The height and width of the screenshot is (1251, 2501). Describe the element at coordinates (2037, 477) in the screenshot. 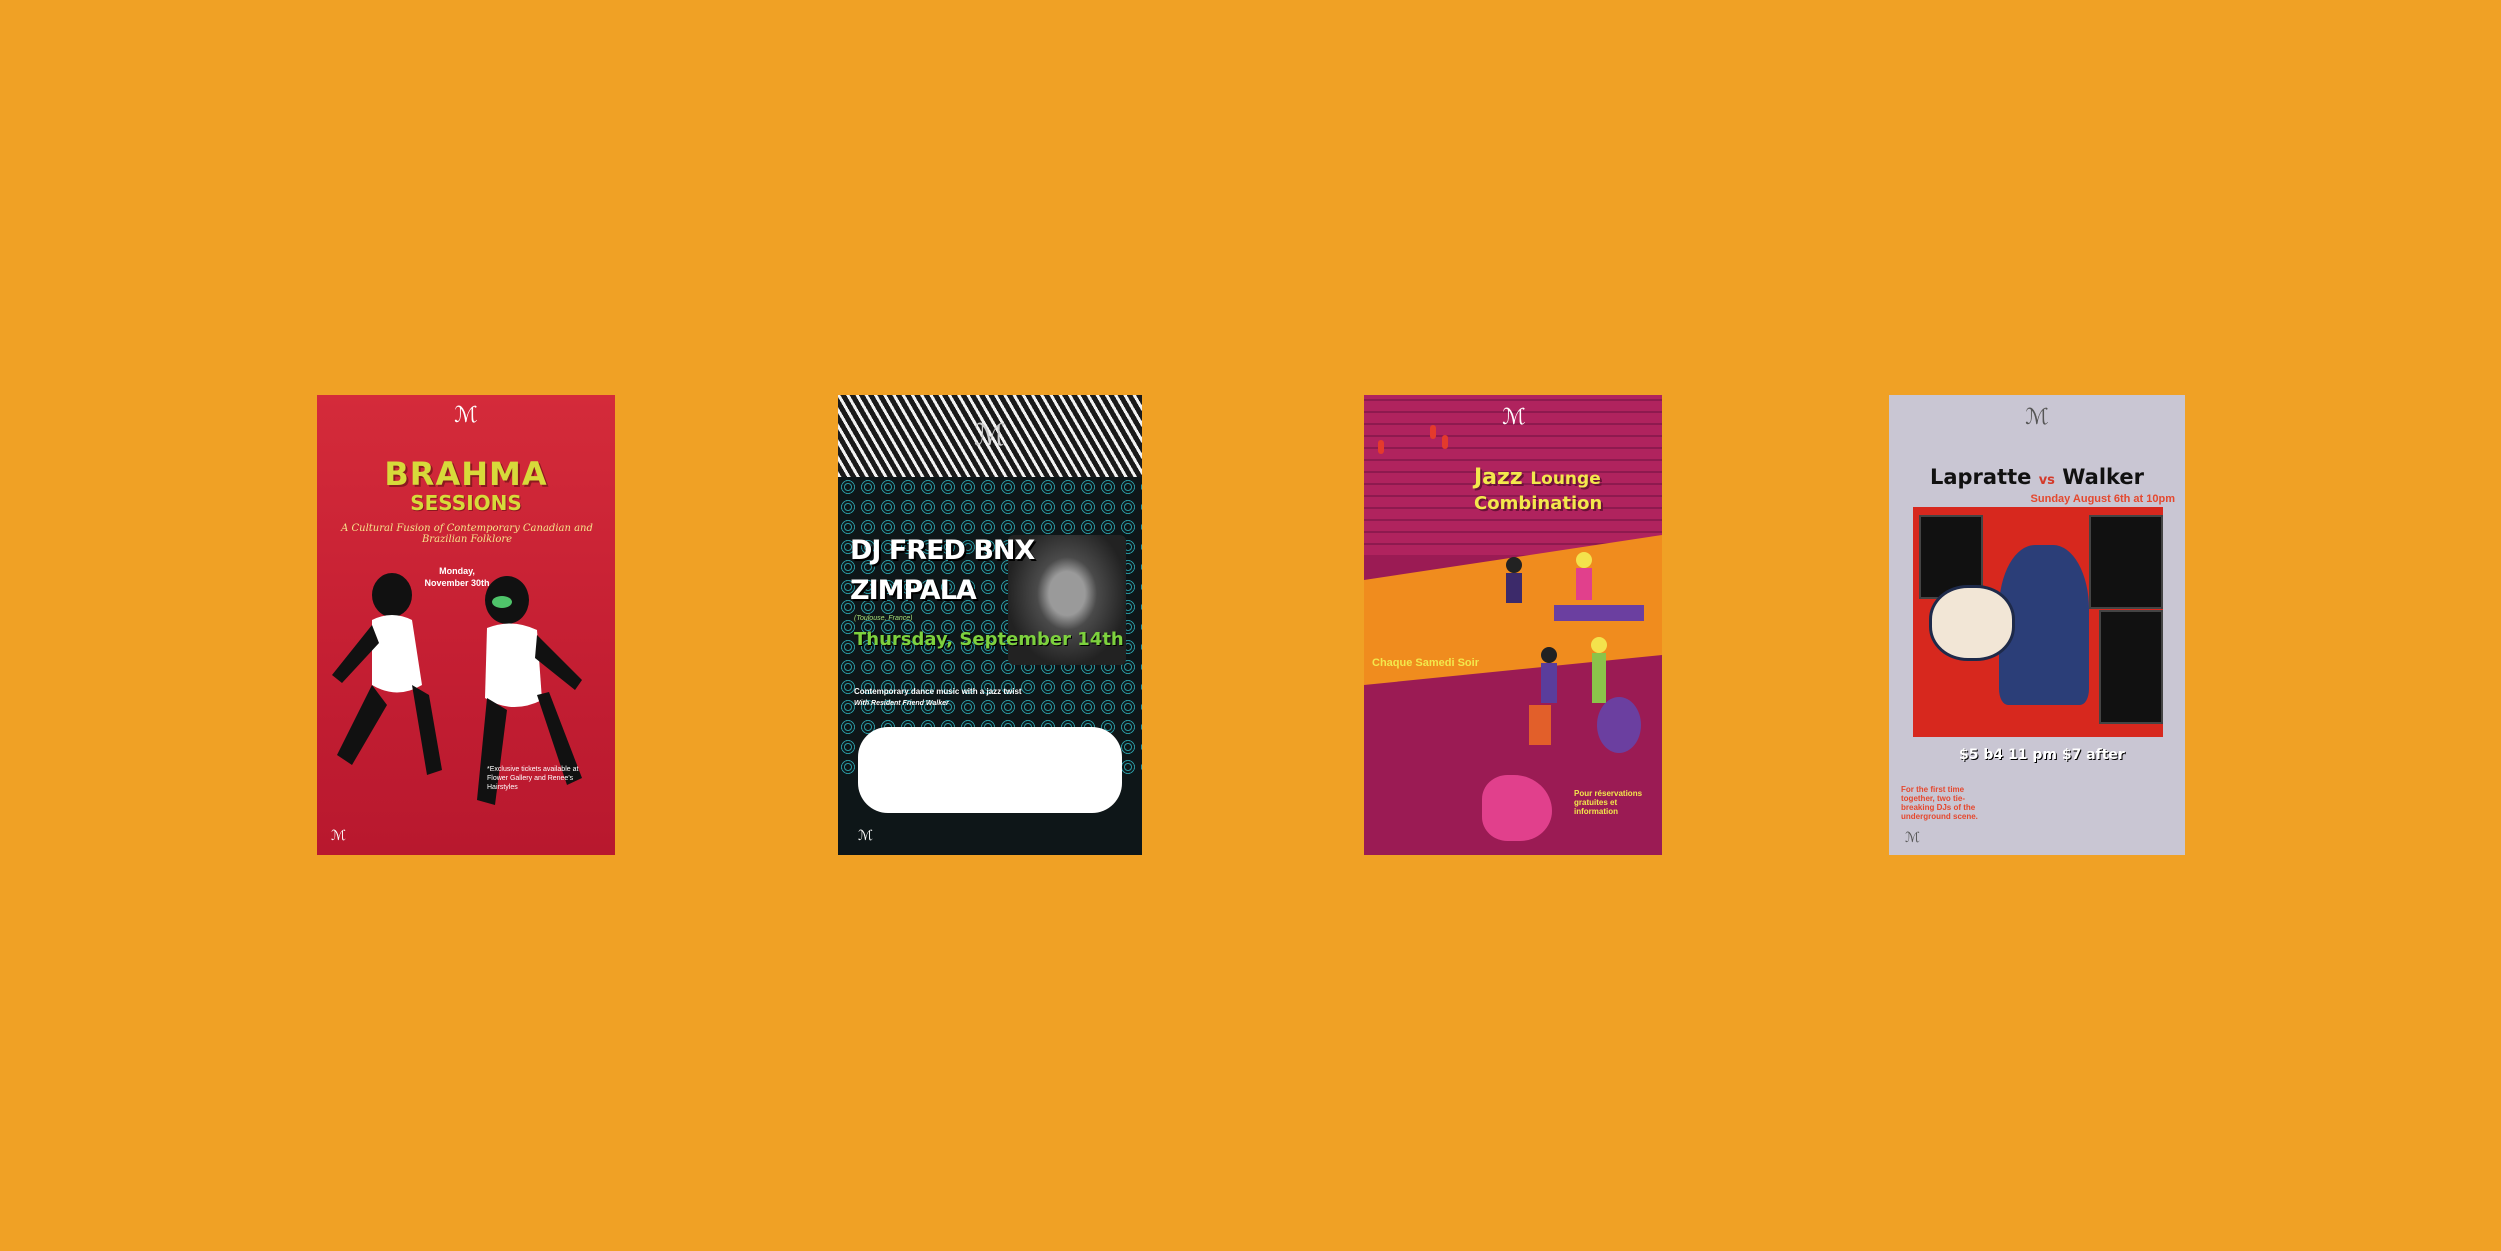

I see `fight-title: Lapratte vs Walker` at that location.